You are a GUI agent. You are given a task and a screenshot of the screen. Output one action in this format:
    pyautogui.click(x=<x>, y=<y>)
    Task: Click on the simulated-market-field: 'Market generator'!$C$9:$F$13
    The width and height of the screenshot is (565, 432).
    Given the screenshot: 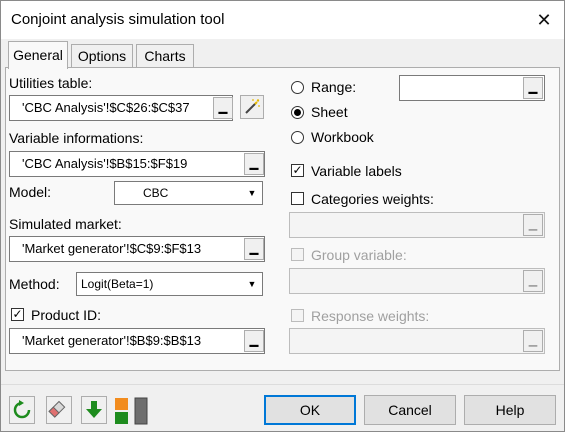 What is the action you would take?
    pyautogui.click(x=137, y=249)
    